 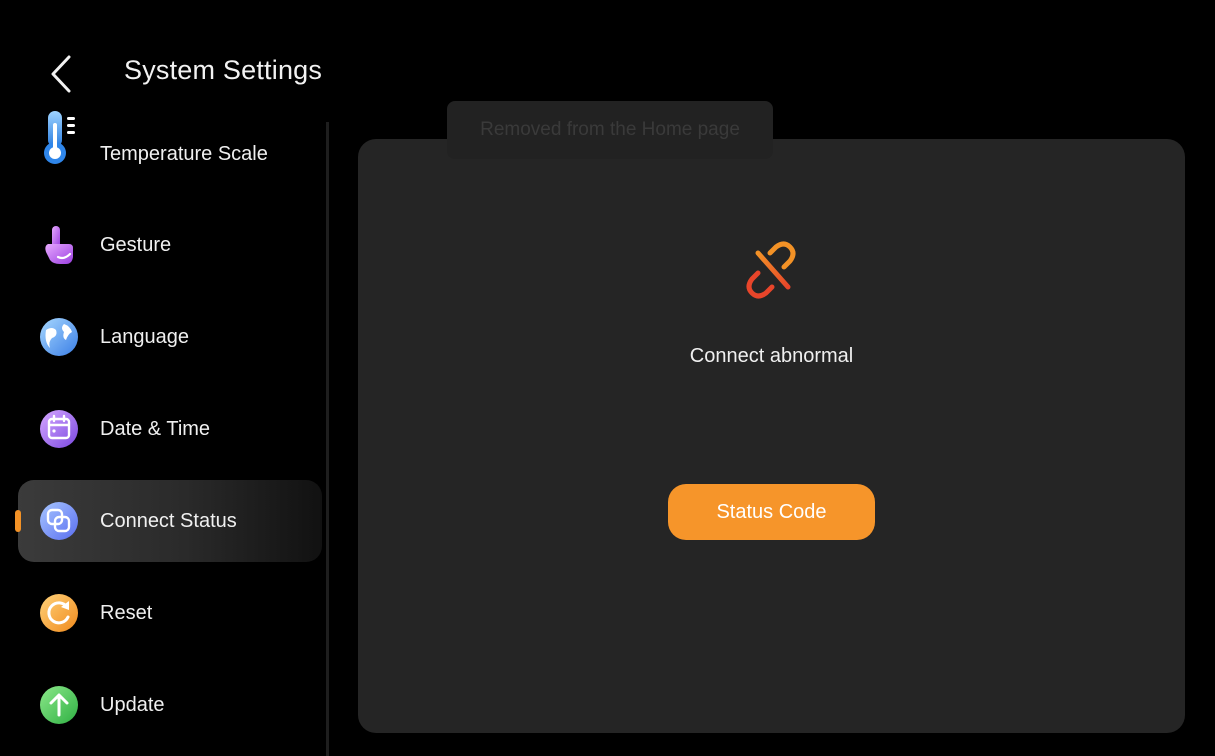 I want to click on sidebar-item-connect-status: Connect Status, so click(x=168, y=521).